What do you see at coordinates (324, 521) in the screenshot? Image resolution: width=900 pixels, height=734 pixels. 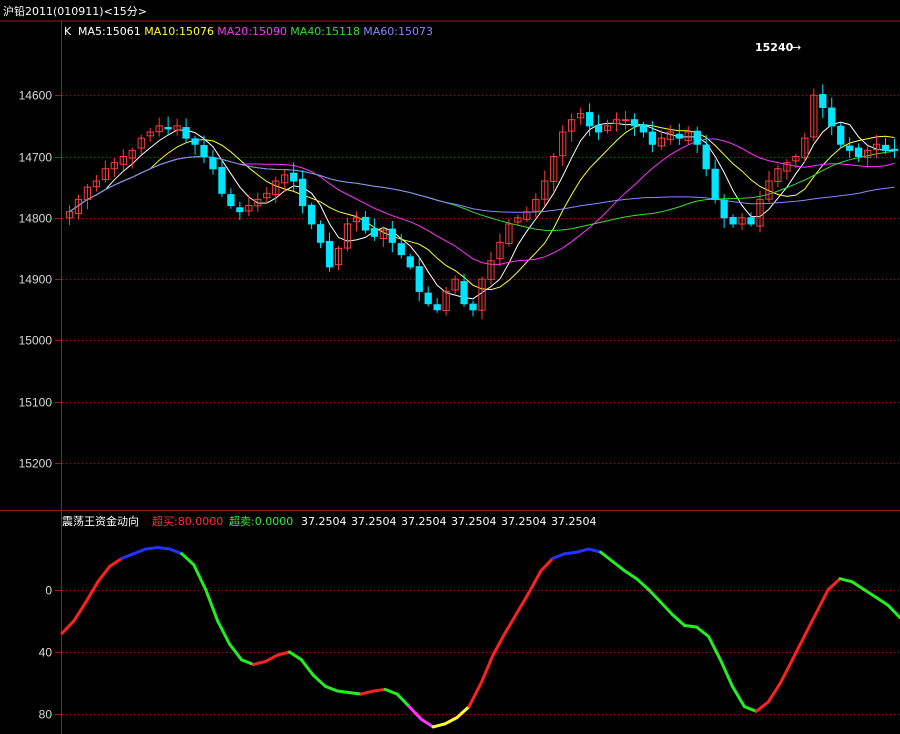 I see `indicator-value-0: 37.2504` at bounding box center [324, 521].